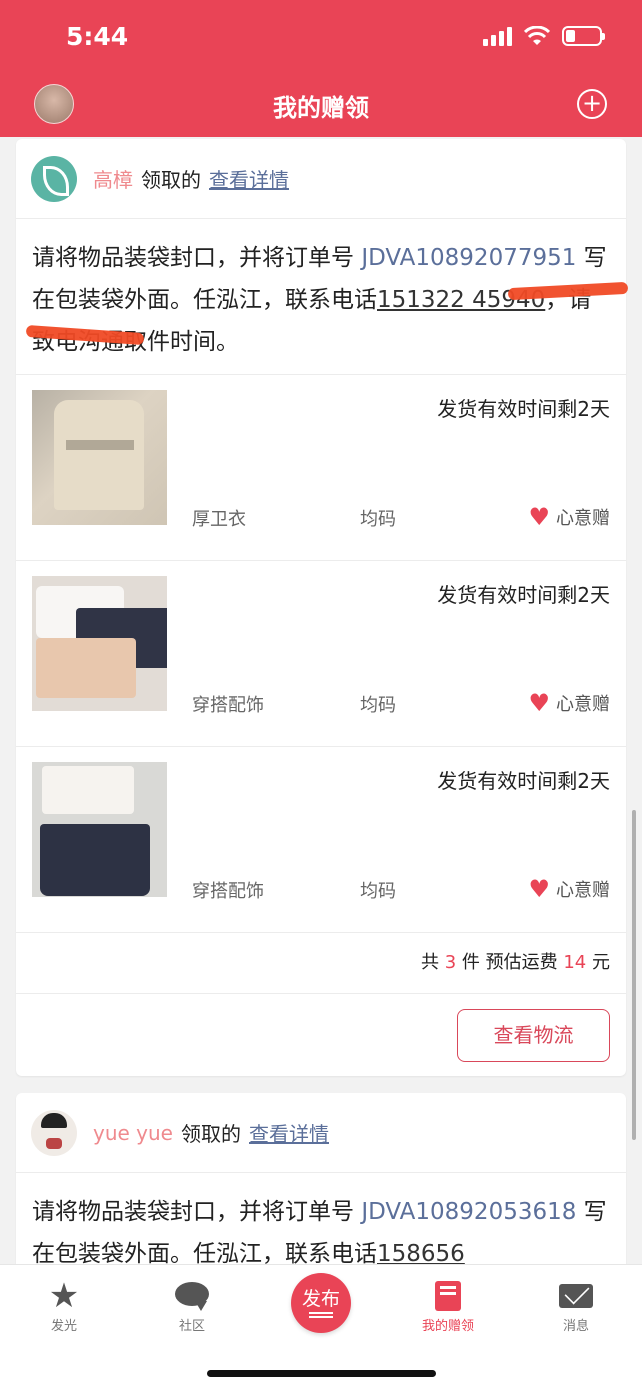 Image resolution: width=642 pixels, height=1389 pixels. I want to click on chat-bubble-icon, so click(192, 1296).